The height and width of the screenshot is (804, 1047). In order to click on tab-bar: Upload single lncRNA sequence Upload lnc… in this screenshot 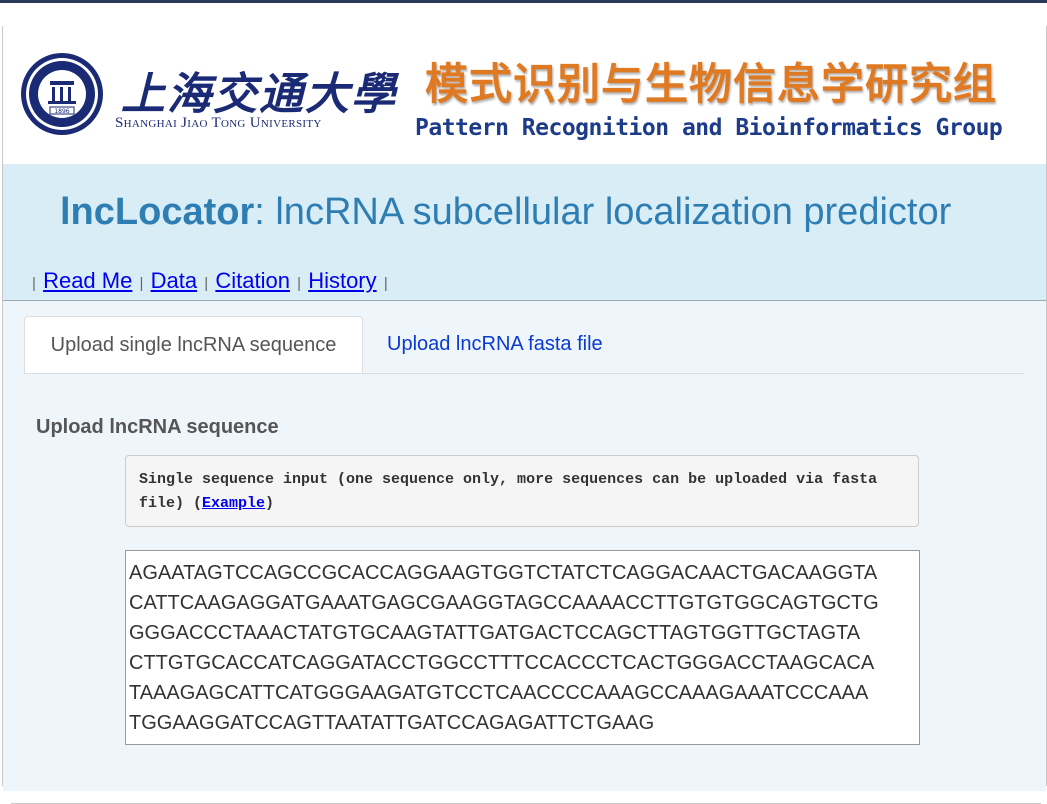, I will do `click(524, 345)`.